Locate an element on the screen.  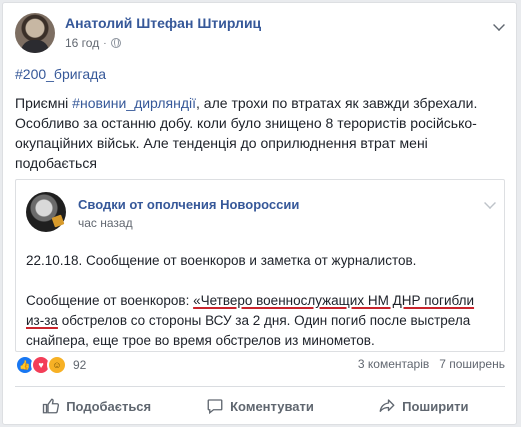
shared-post-time: час назад is located at coordinates (105, 223).